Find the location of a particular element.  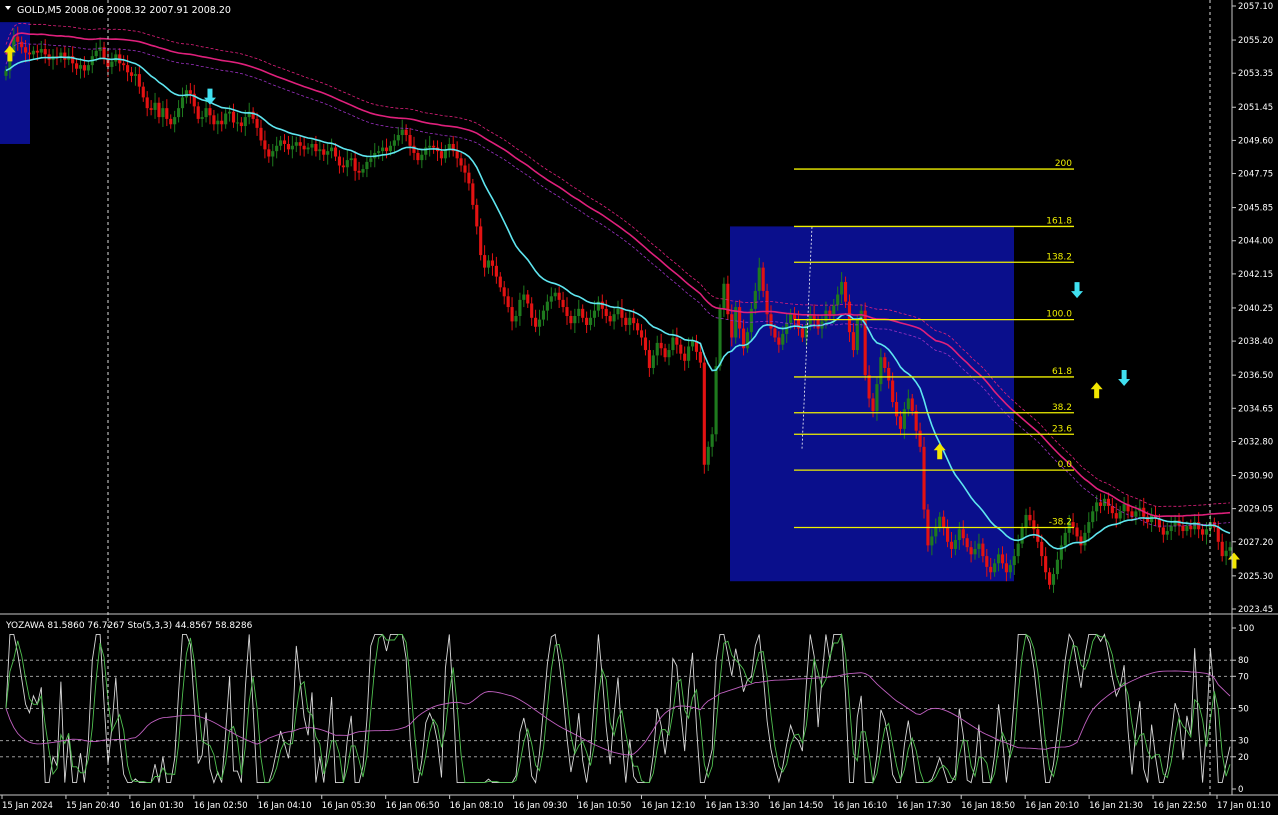

price-tick-label: 2047.75 is located at coordinates (1255, 175).